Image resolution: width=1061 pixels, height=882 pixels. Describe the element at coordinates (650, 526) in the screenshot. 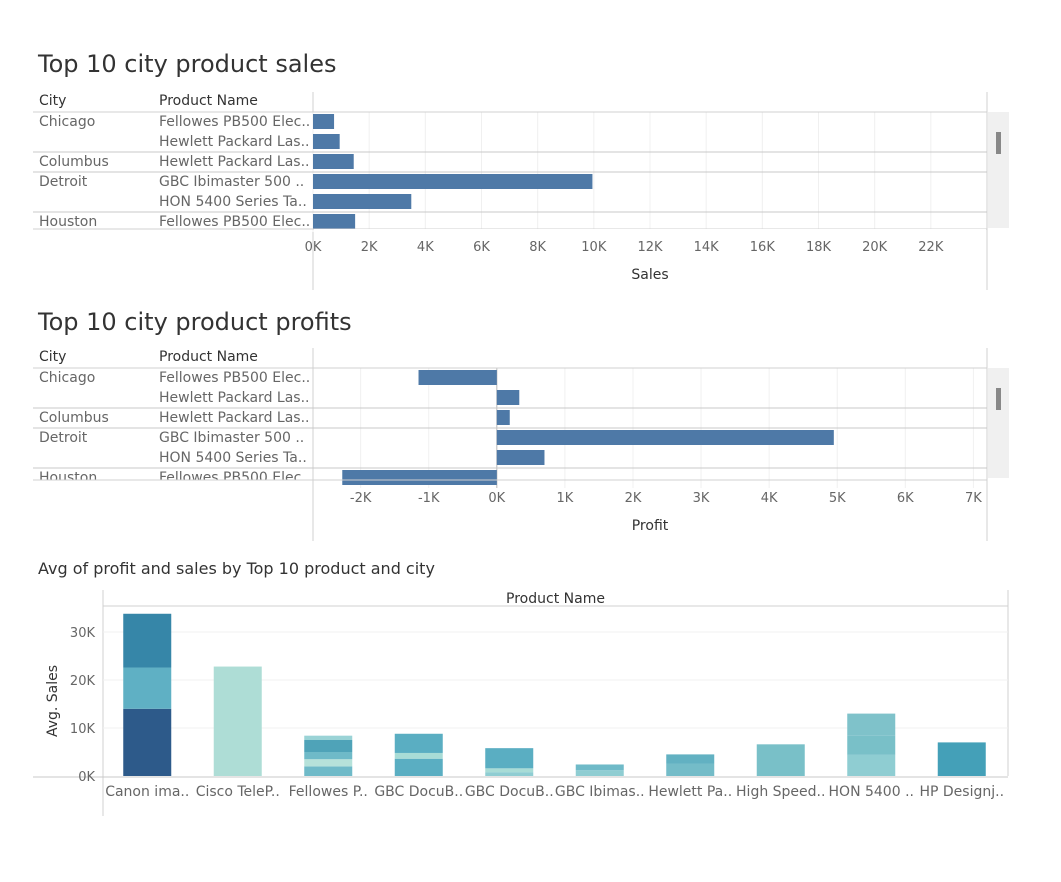

I see `profit-axis-title: Profit` at that location.